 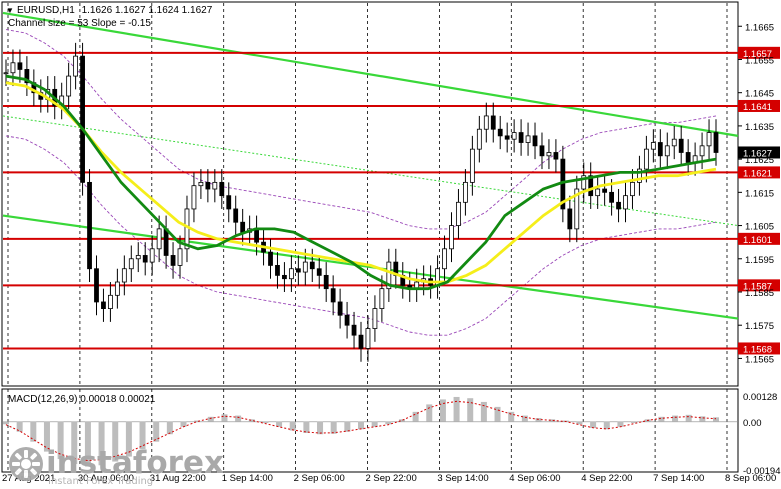 I want to click on price-level-label: 1.1601, so click(x=757, y=240).